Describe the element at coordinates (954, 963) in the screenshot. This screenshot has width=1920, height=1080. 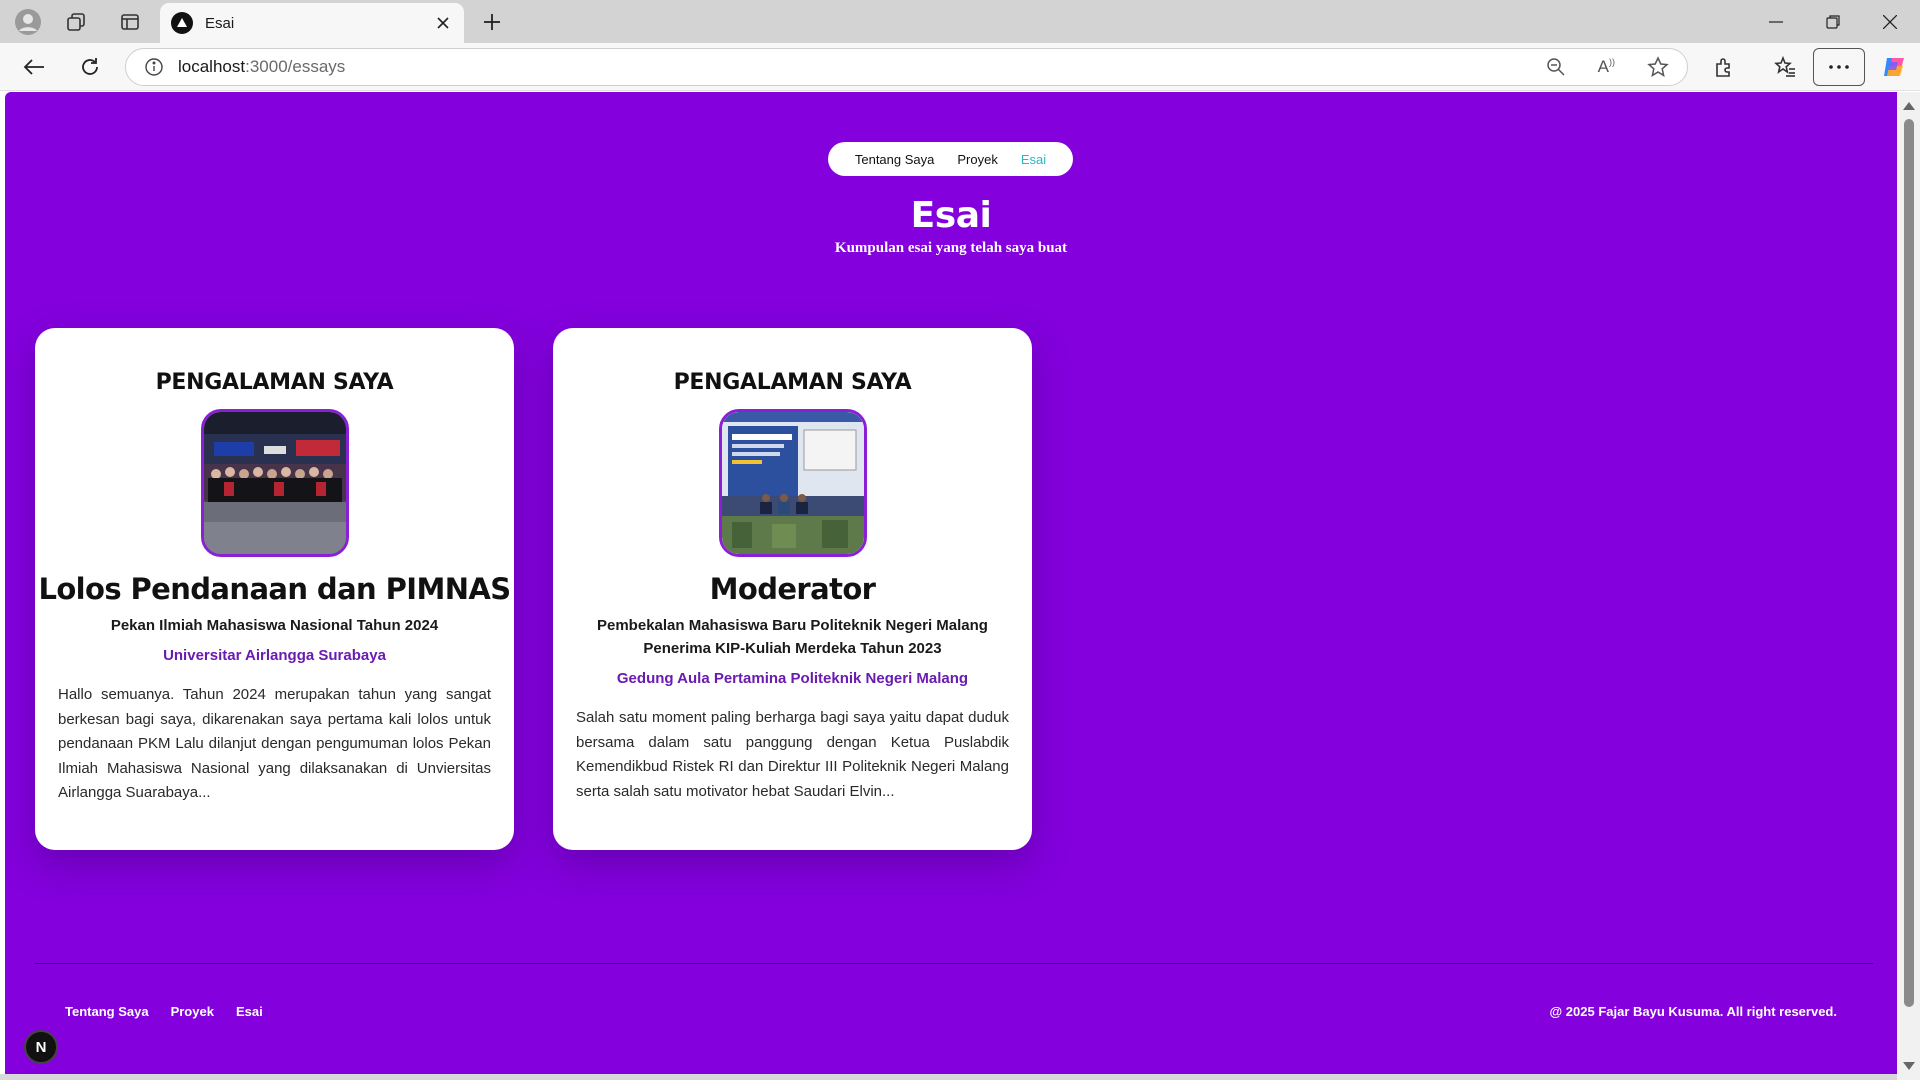
I see `footer-divider` at that location.